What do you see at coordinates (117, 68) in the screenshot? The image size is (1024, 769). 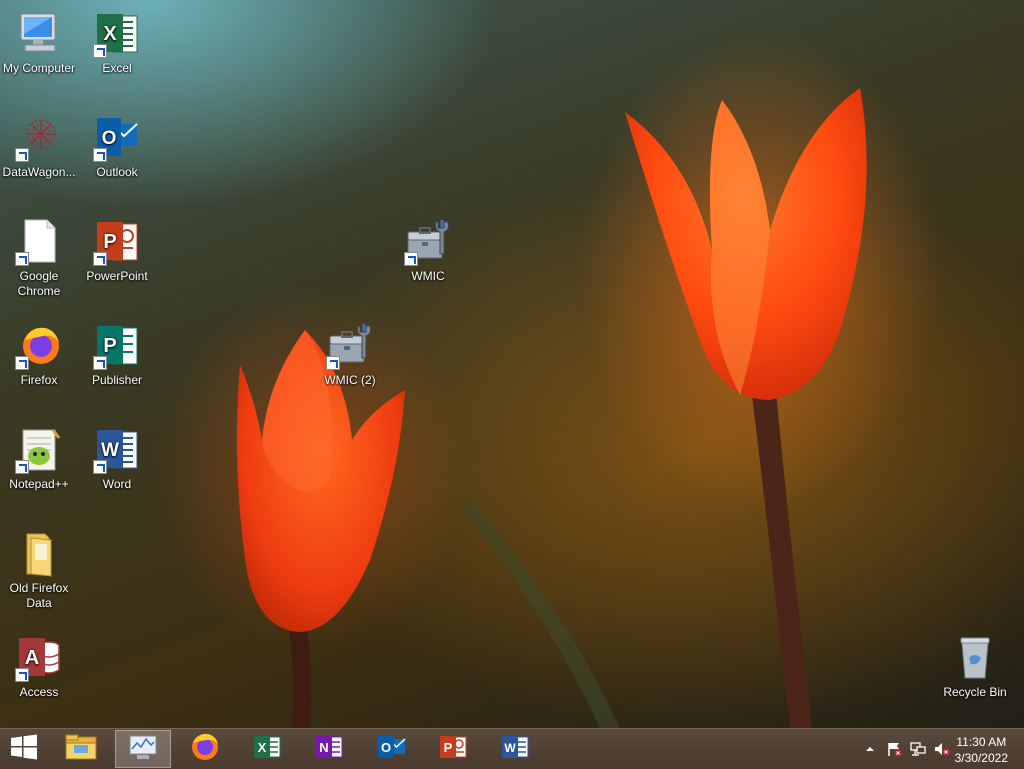 I see `desktop-icon-label: Excel` at bounding box center [117, 68].